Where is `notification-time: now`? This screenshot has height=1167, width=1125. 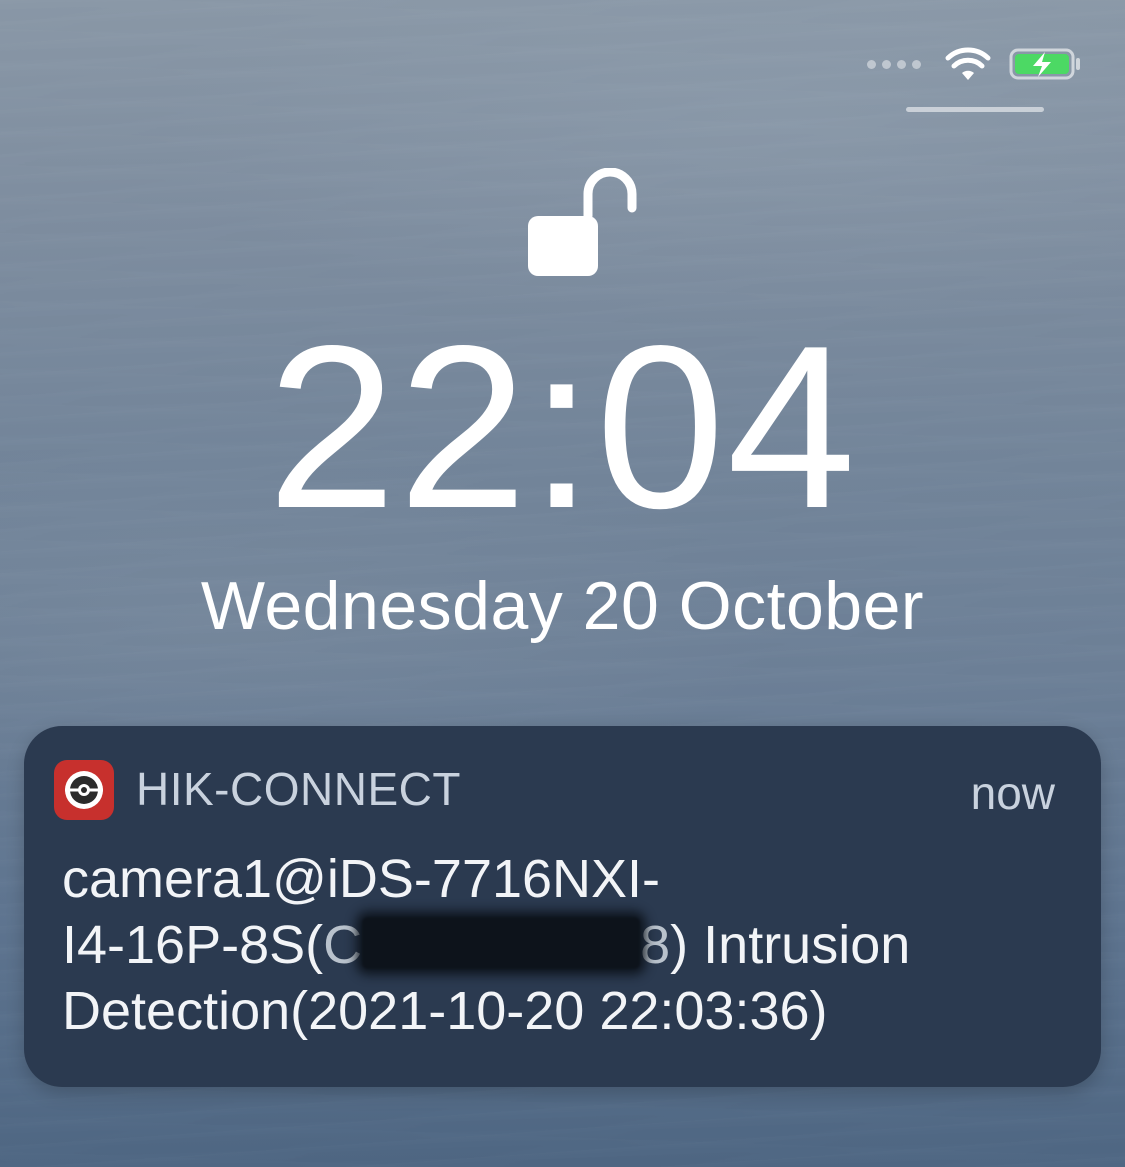
notification-time: now is located at coordinates (1012, 793).